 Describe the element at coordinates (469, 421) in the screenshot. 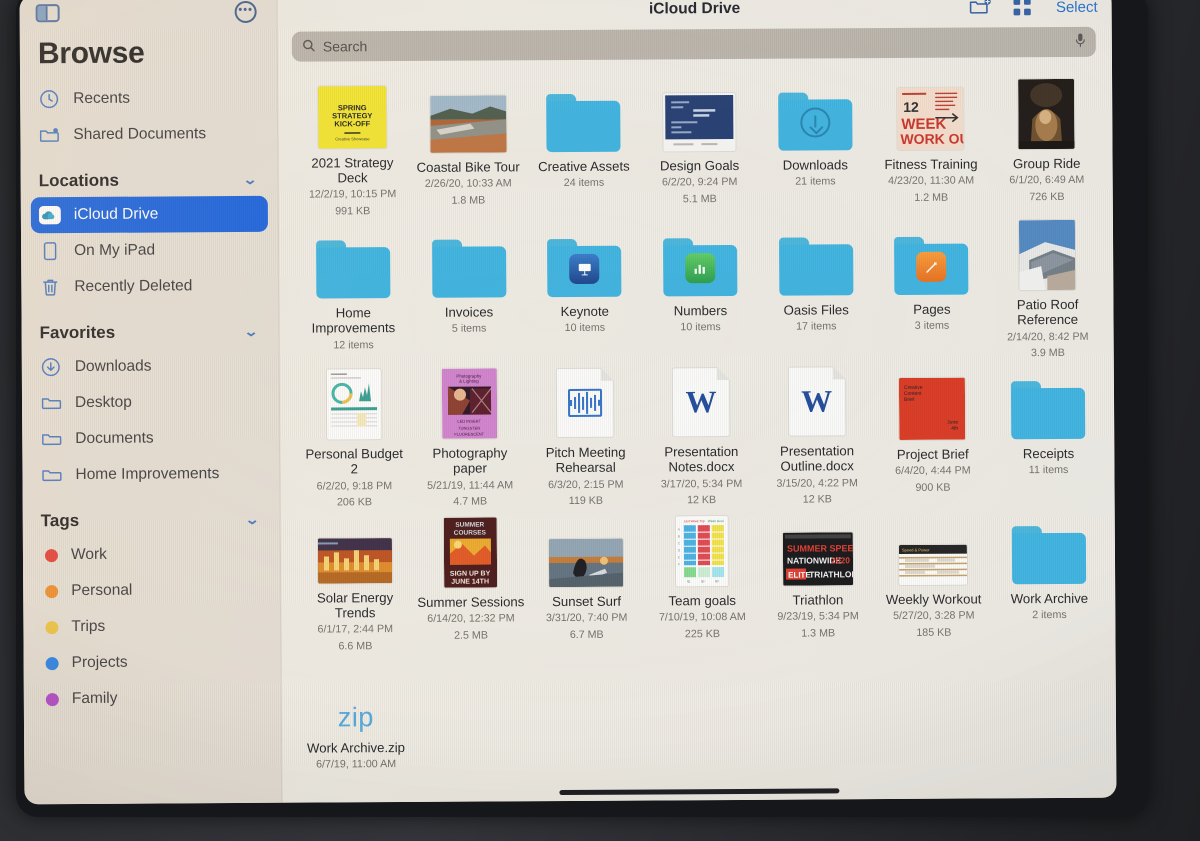

I see `svg-text: LED INSERT` at that location.